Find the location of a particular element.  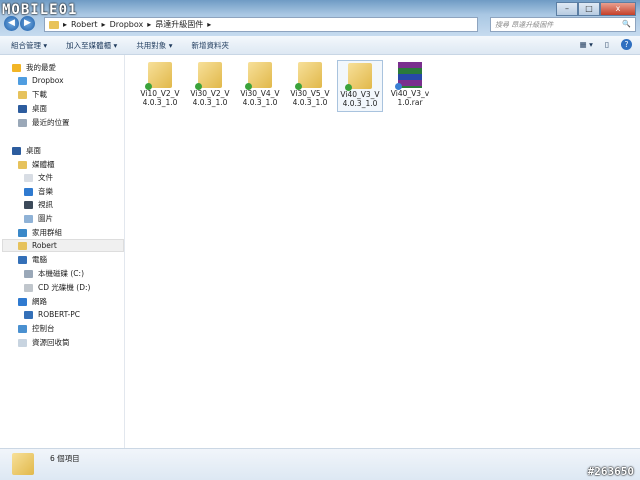

address-bar: ▸ Robert ▸ Dropbox ▸ 昂達升級固件 ▸ is located at coordinates (261, 24).